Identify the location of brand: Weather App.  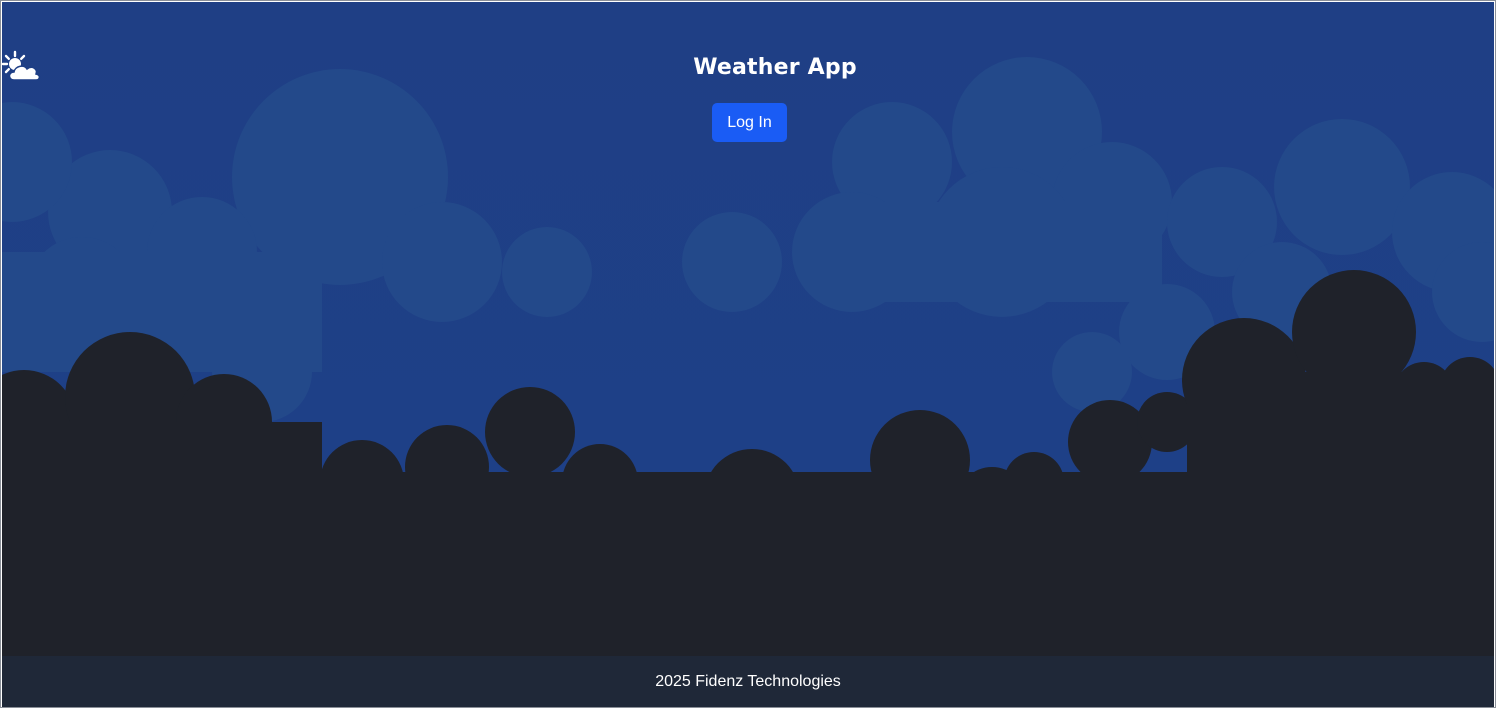
(748, 67).